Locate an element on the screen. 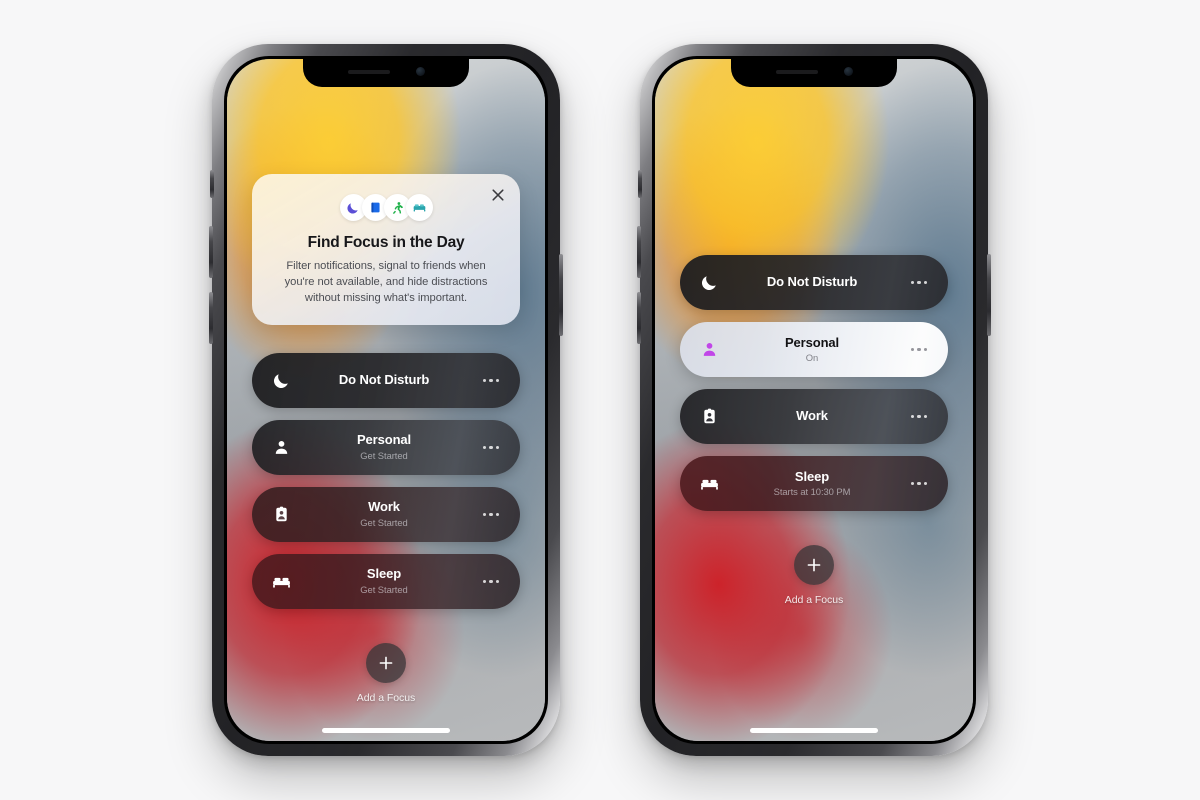 This screenshot has height=800, width=1200. notch-right is located at coordinates (814, 73).